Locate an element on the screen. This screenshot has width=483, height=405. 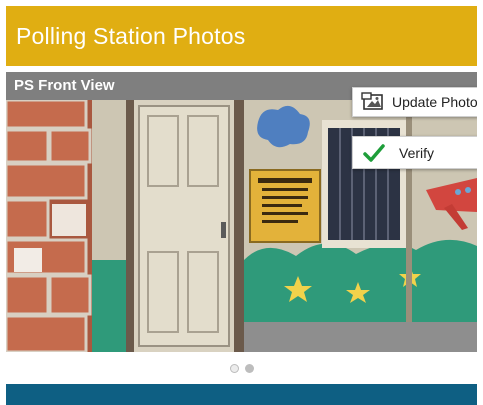
verify-label: Verify is located at coordinates (417, 152).